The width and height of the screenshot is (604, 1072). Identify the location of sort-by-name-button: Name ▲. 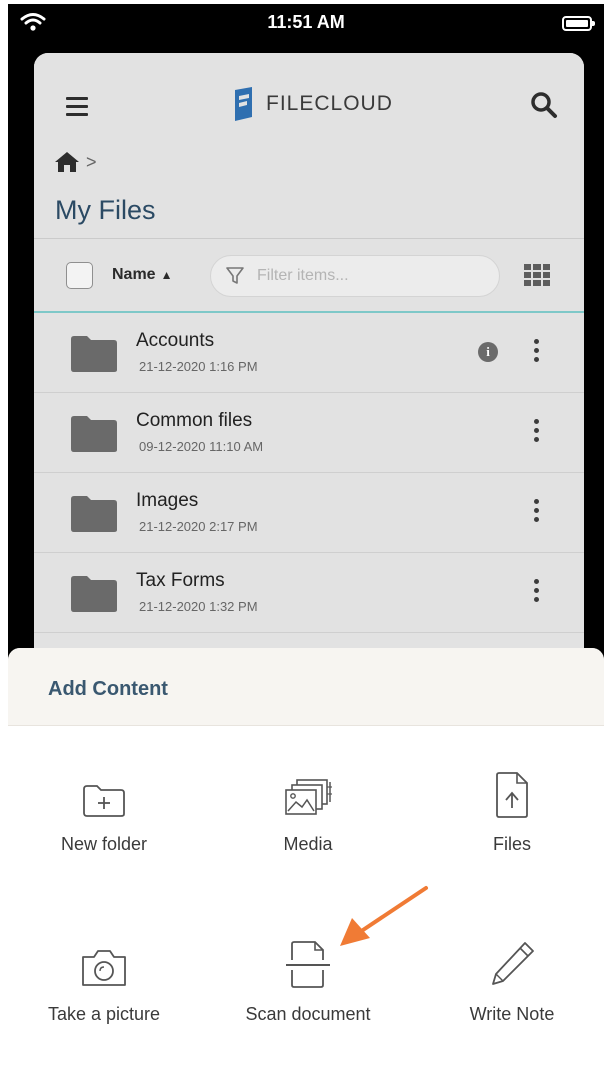
(142, 275).